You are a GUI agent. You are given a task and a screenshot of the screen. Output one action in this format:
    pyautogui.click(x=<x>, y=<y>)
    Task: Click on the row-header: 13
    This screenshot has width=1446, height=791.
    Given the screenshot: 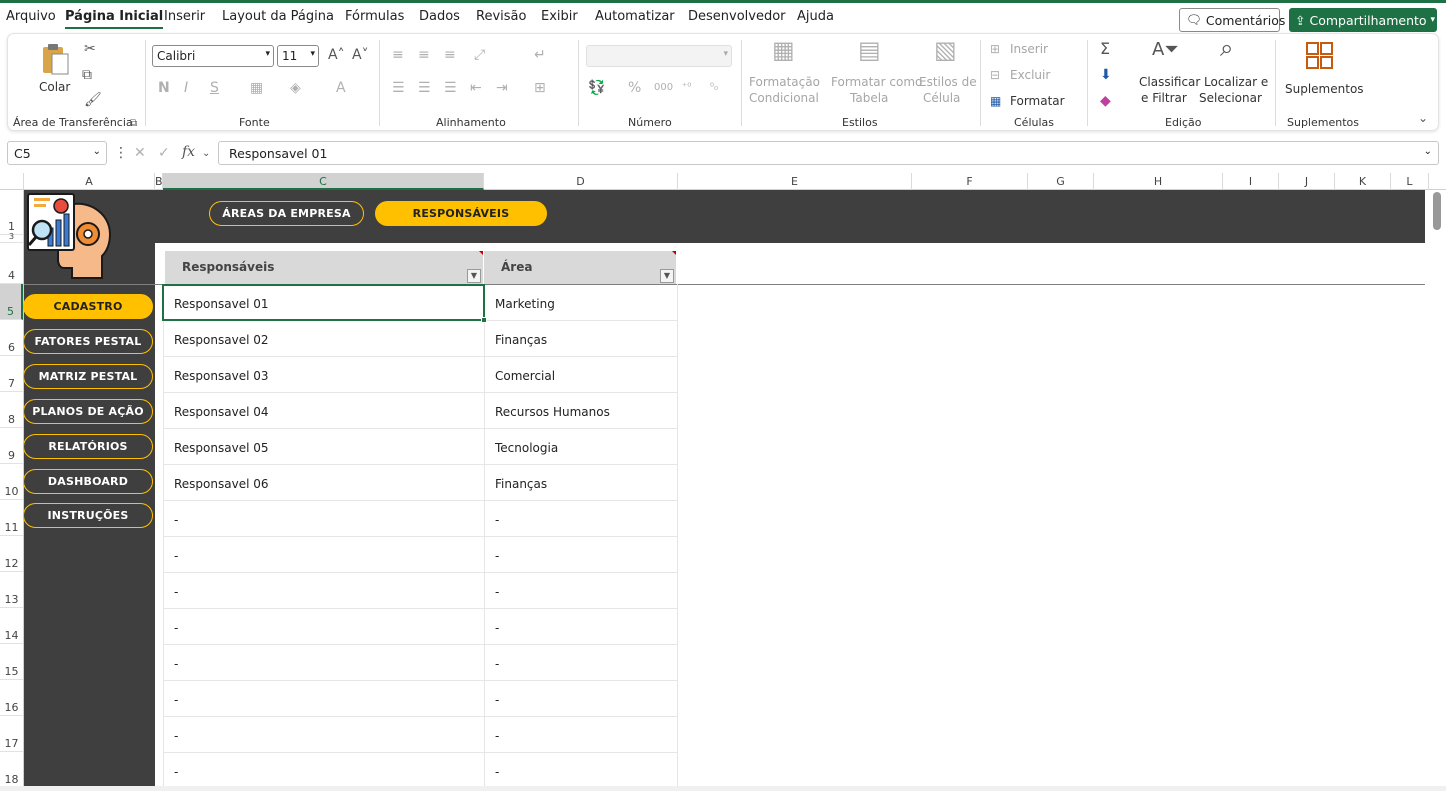 What is the action you would take?
    pyautogui.click(x=11, y=590)
    